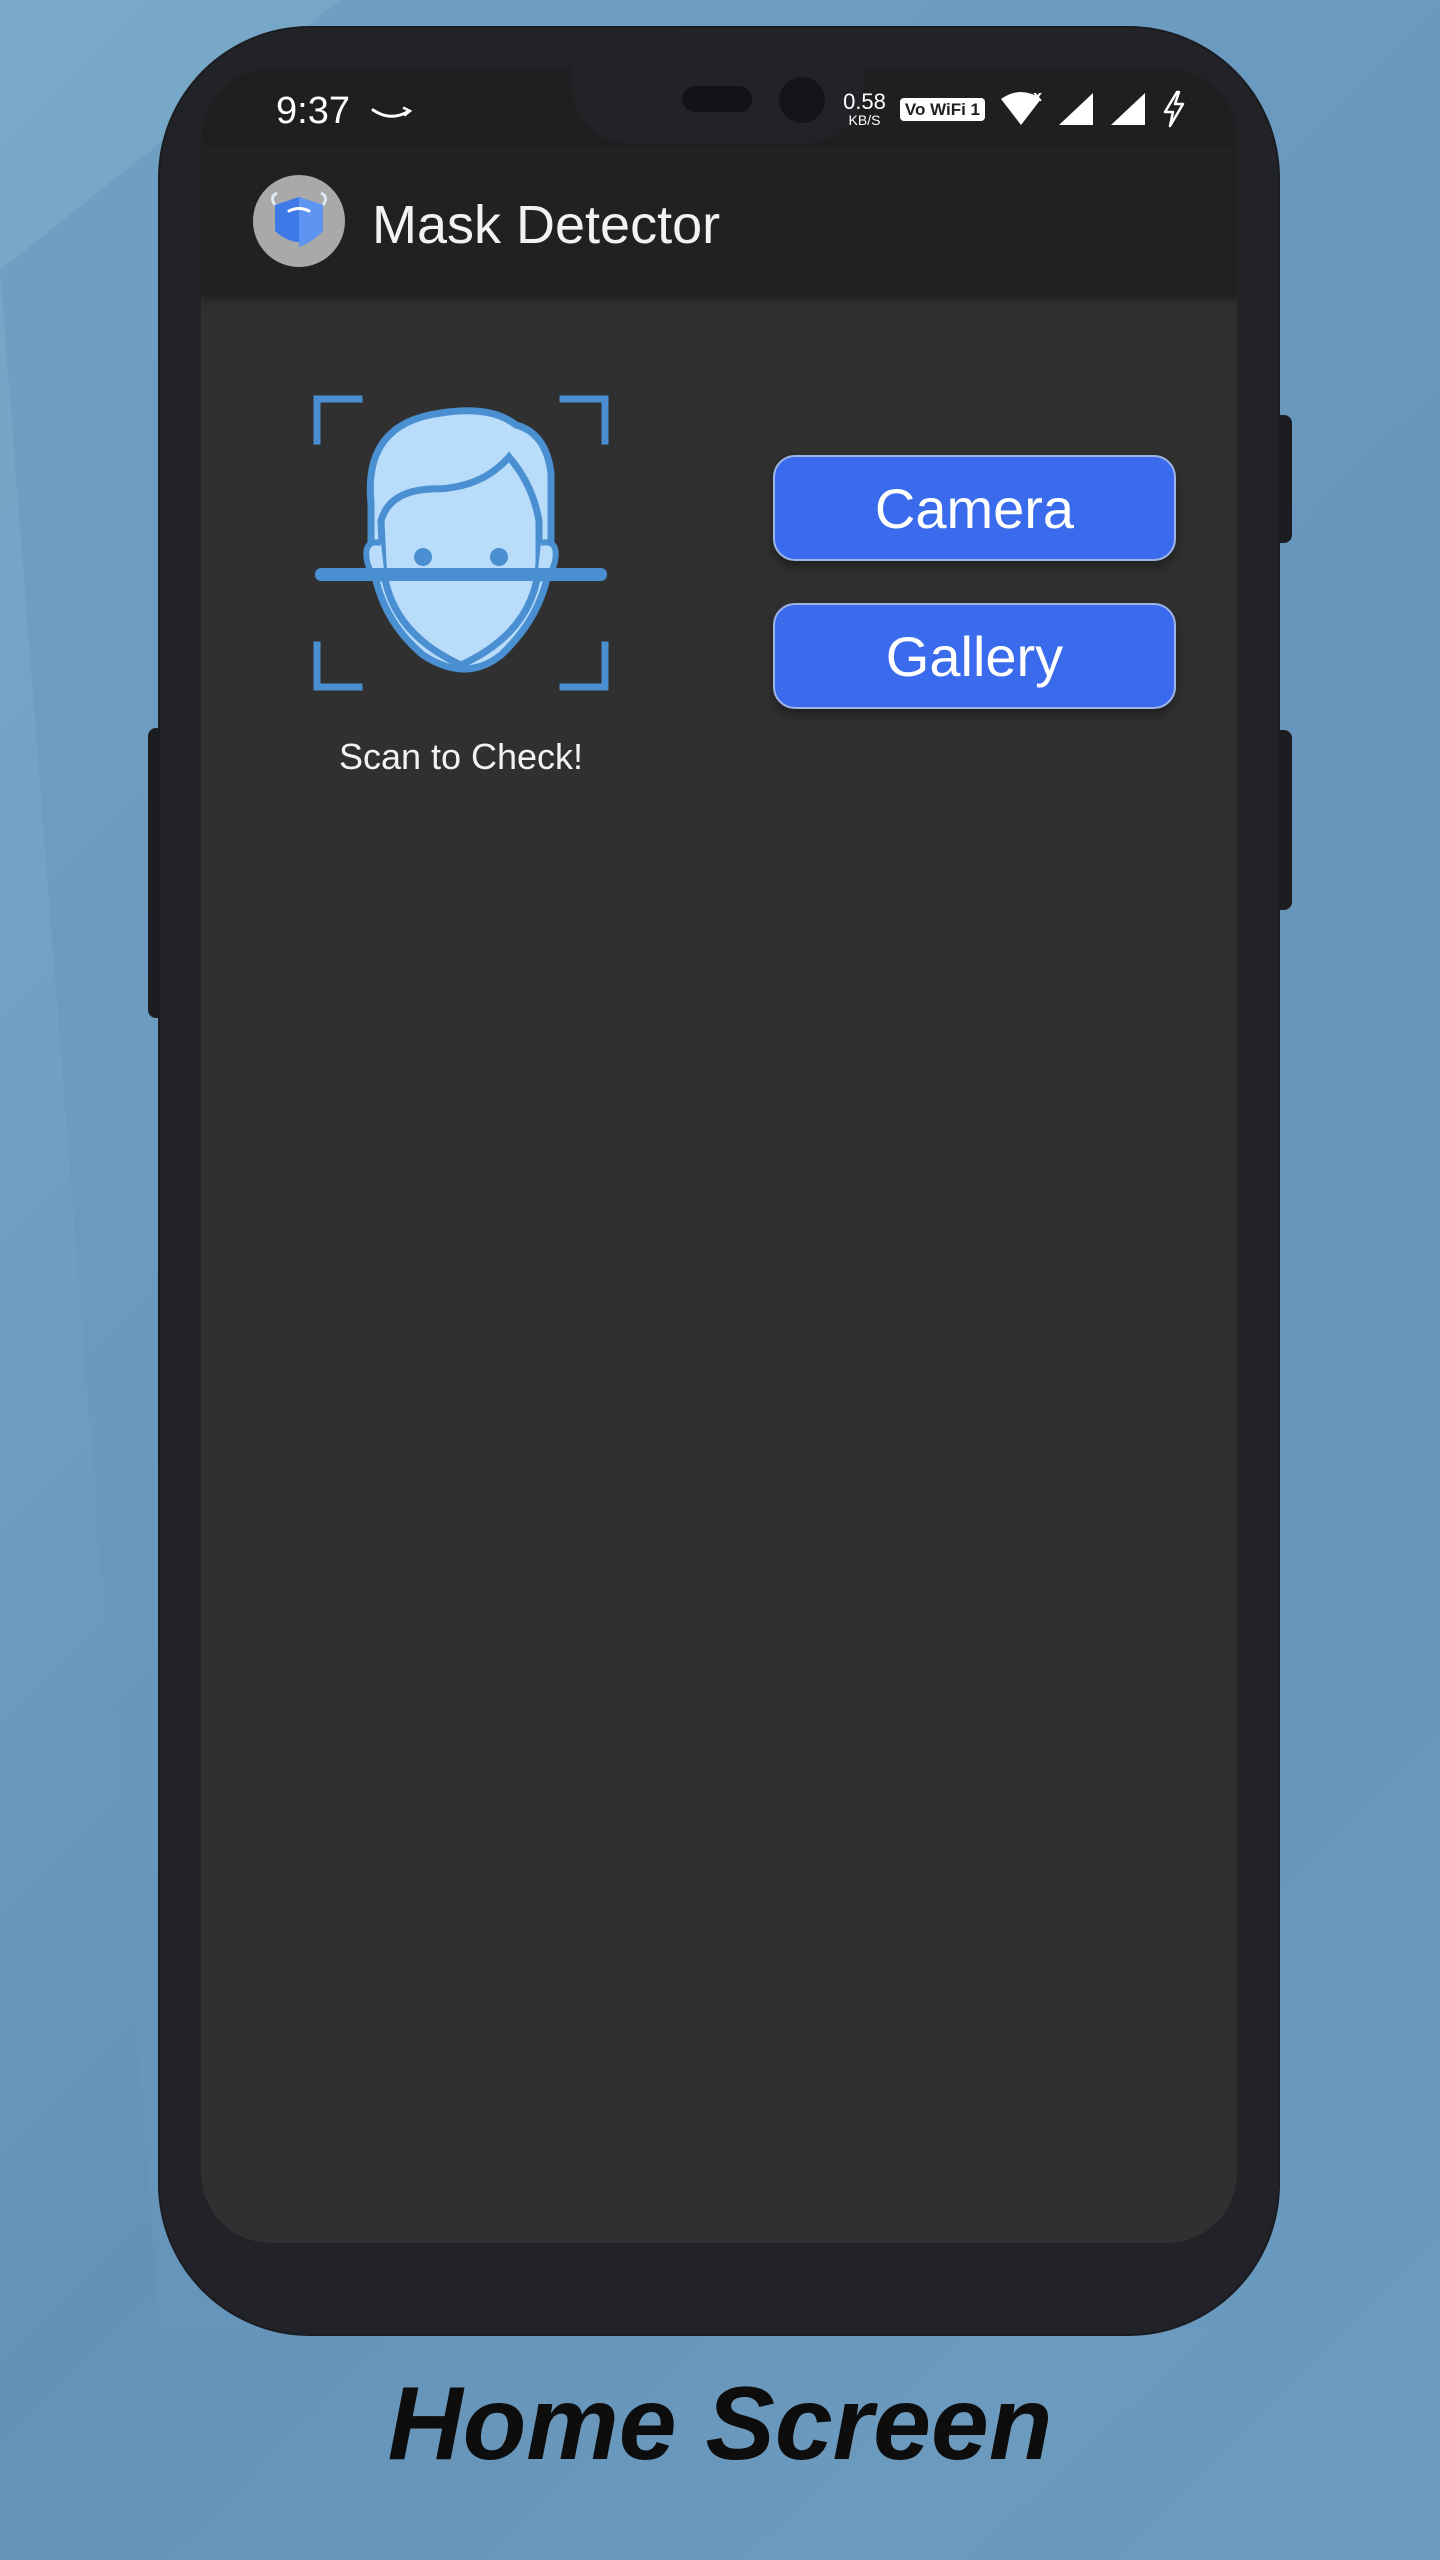 The width and height of the screenshot is (1440, 2560). I want to click on svg-text: x, so click(1037, 98).